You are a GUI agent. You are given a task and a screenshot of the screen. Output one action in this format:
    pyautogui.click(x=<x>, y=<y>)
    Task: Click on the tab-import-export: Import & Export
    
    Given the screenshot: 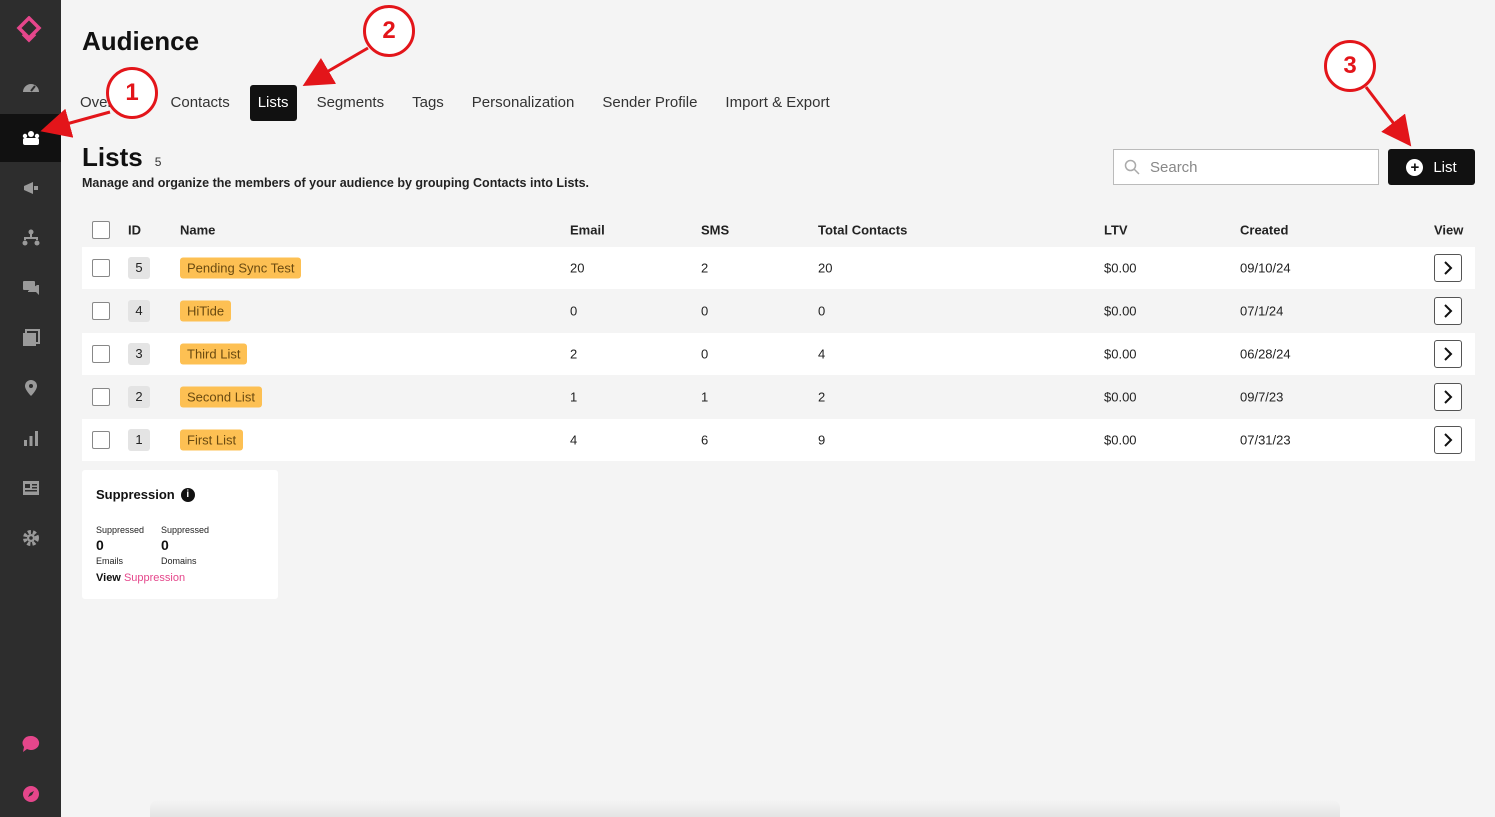 What is the action you would take?
    pyautogui.click(x=777, y=103)
    